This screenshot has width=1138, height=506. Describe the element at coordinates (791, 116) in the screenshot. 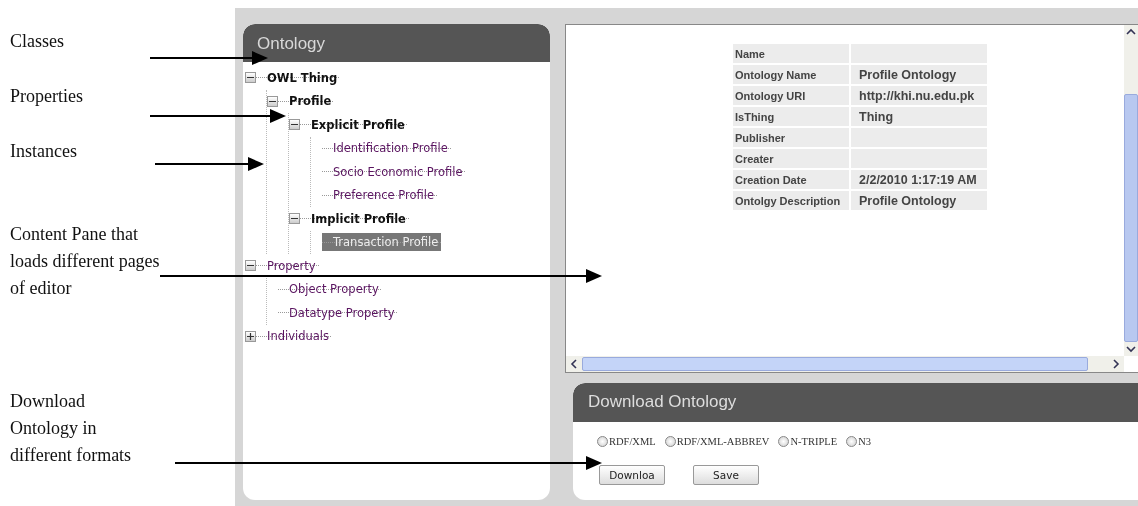

I see `table-cell: IsThing` at that location.